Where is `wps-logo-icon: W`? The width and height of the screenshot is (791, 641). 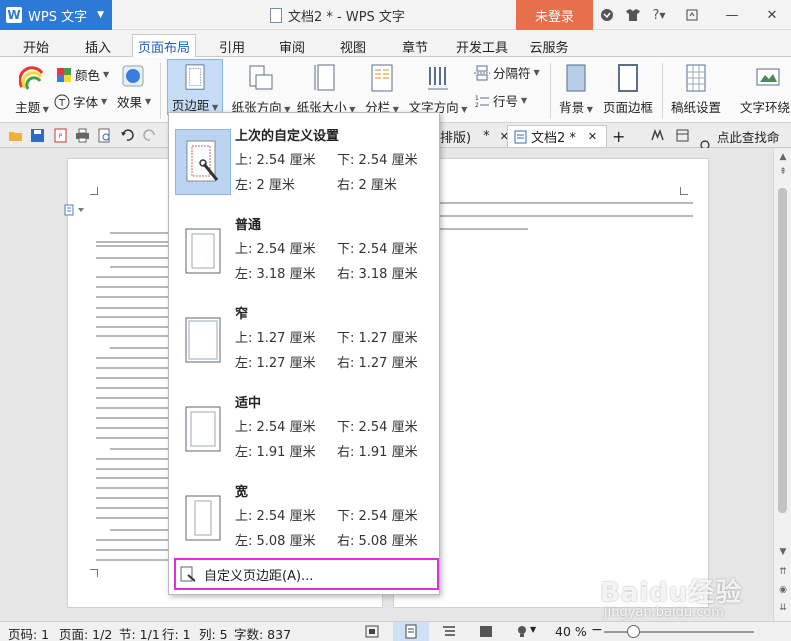 wps-logo-icon: W is located at coordinates (14, 15).